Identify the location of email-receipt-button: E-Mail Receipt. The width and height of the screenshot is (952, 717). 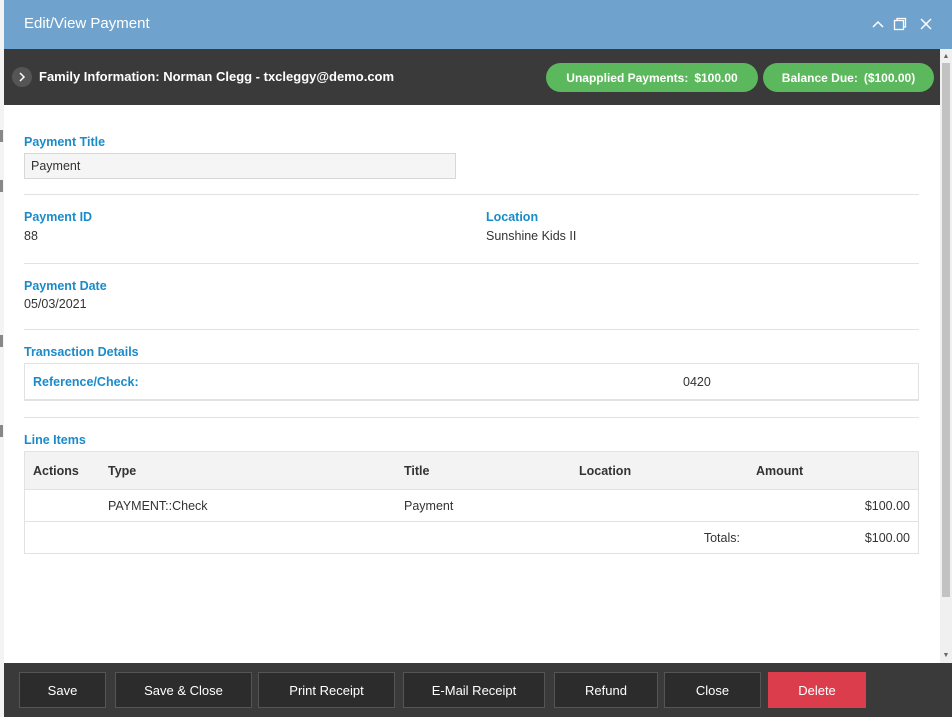
(474, 690).